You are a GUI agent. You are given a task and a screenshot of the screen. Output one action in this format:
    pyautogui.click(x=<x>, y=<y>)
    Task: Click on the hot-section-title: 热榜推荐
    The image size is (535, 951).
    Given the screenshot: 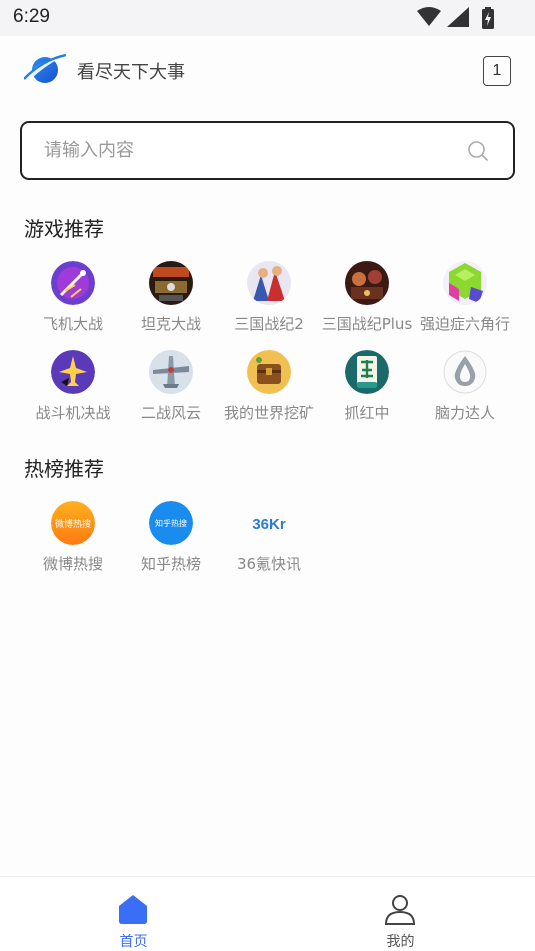 What is the action you would take?
    pyautogui.click(x=64, y=469)
    